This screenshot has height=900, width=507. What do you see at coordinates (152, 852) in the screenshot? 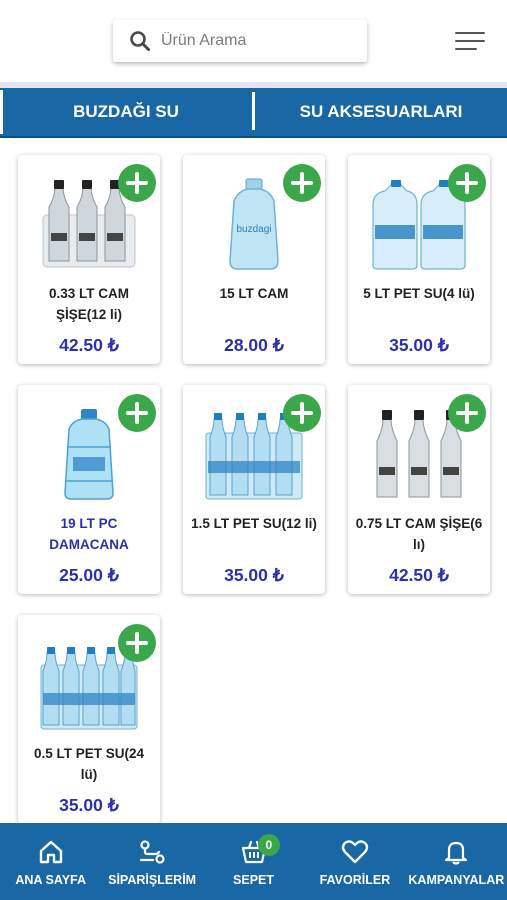
I see `route-icon` at bounding box center [152, 852].